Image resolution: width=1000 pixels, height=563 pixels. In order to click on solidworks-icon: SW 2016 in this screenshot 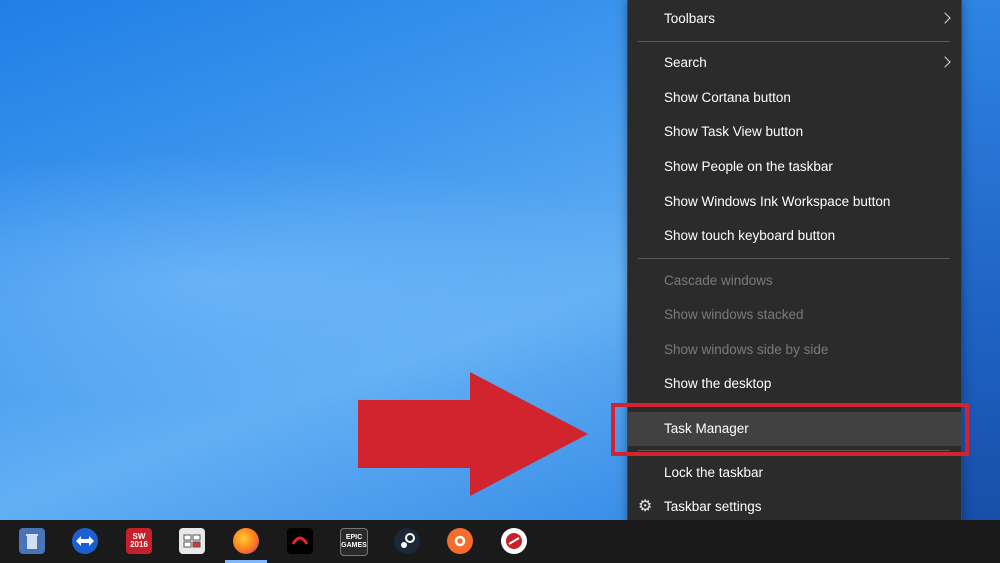, I will do `click(139, 541)`.